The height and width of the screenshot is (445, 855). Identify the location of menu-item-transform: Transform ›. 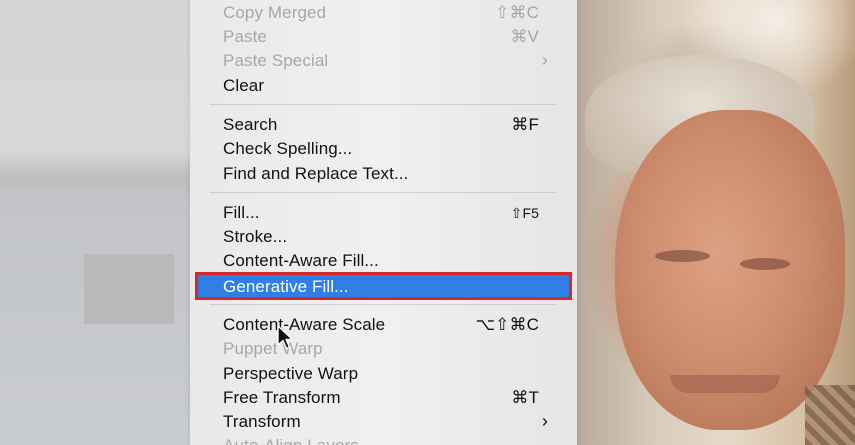
(383, 422).